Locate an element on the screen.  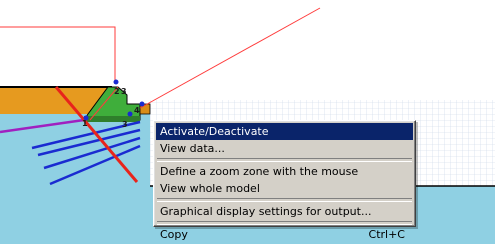
menu-item-define-zoom-zone: Define a zoom zone with the mouse is located at coordinates (284, 171).